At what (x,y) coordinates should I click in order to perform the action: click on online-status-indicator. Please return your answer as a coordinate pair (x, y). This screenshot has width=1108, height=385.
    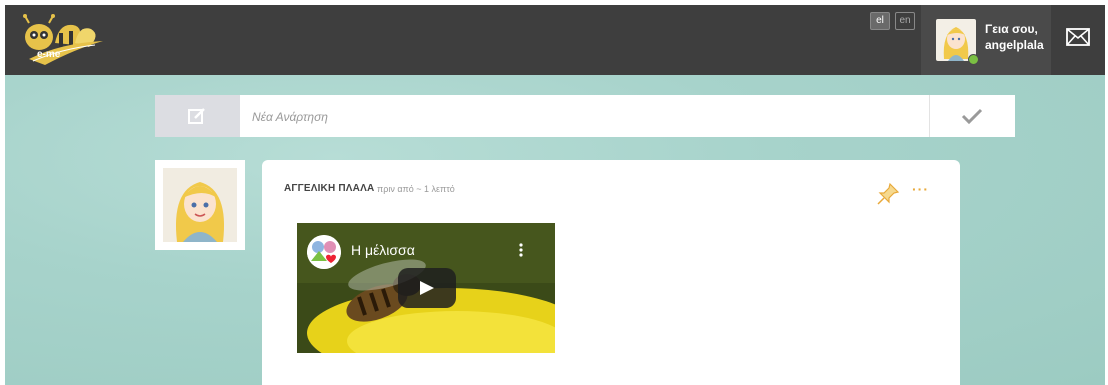
    Looking at the image, I should click on (973, 59).